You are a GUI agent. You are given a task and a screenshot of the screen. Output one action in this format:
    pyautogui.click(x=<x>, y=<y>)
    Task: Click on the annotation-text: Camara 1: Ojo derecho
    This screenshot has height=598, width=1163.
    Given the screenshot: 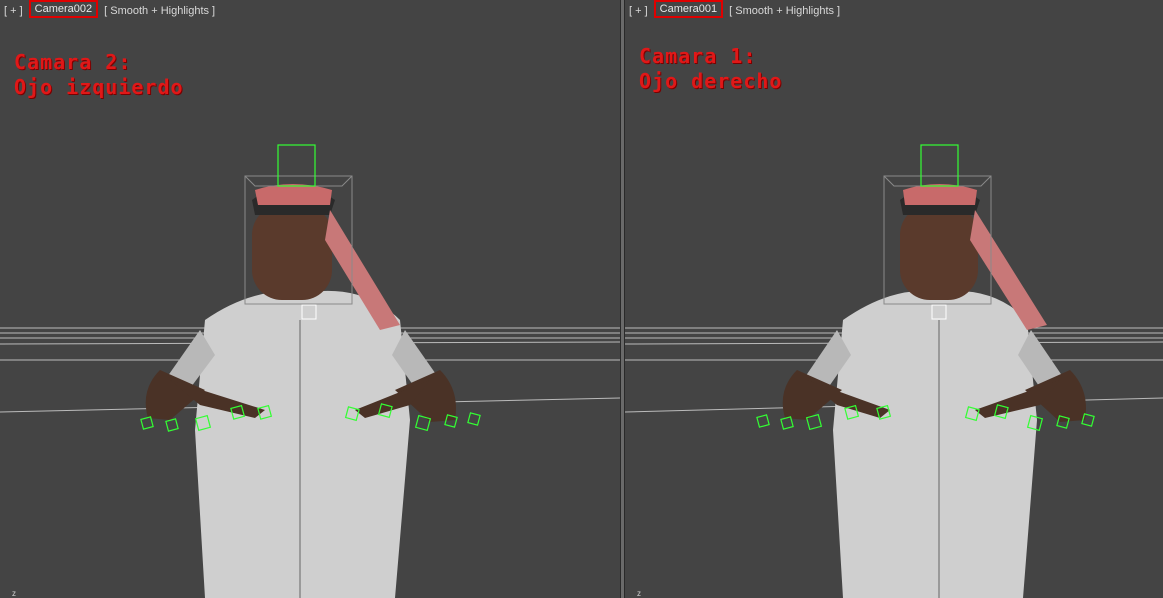 What is the action you would take?
    pyautogui.click(x=710, y=69)
    